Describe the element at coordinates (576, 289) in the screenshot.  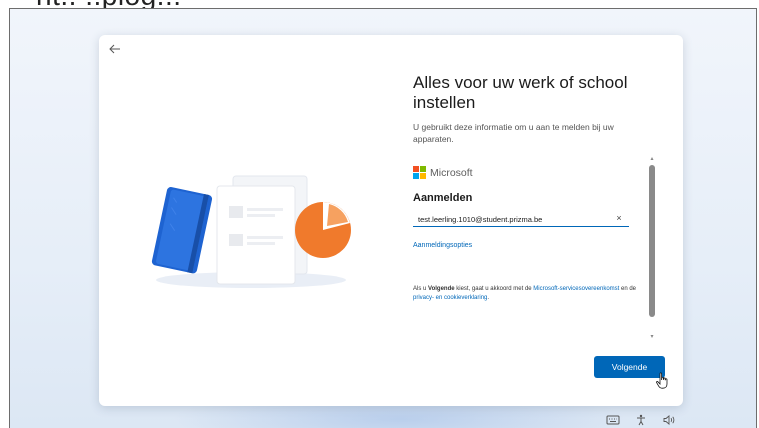
I see `services-agreement-link: Microsoft-servicesovereenkomst` at that location.